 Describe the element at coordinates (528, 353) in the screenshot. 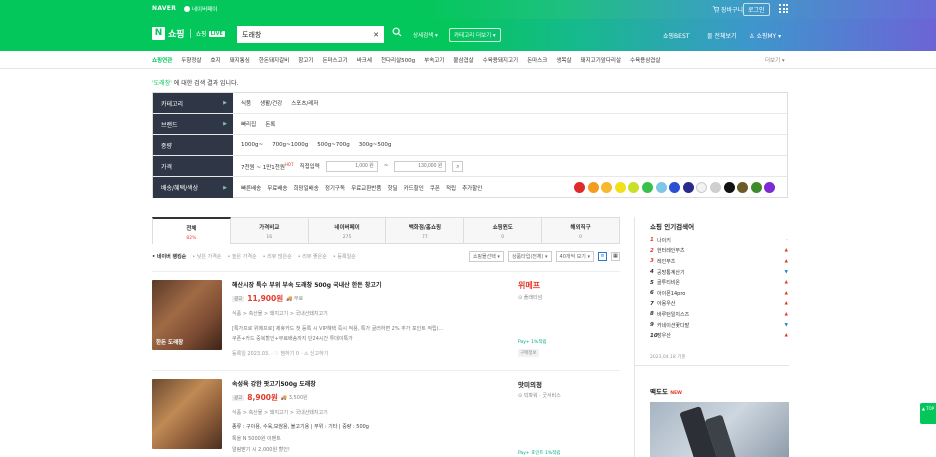

I see `purchase-info-button: 구매정보` at that location.